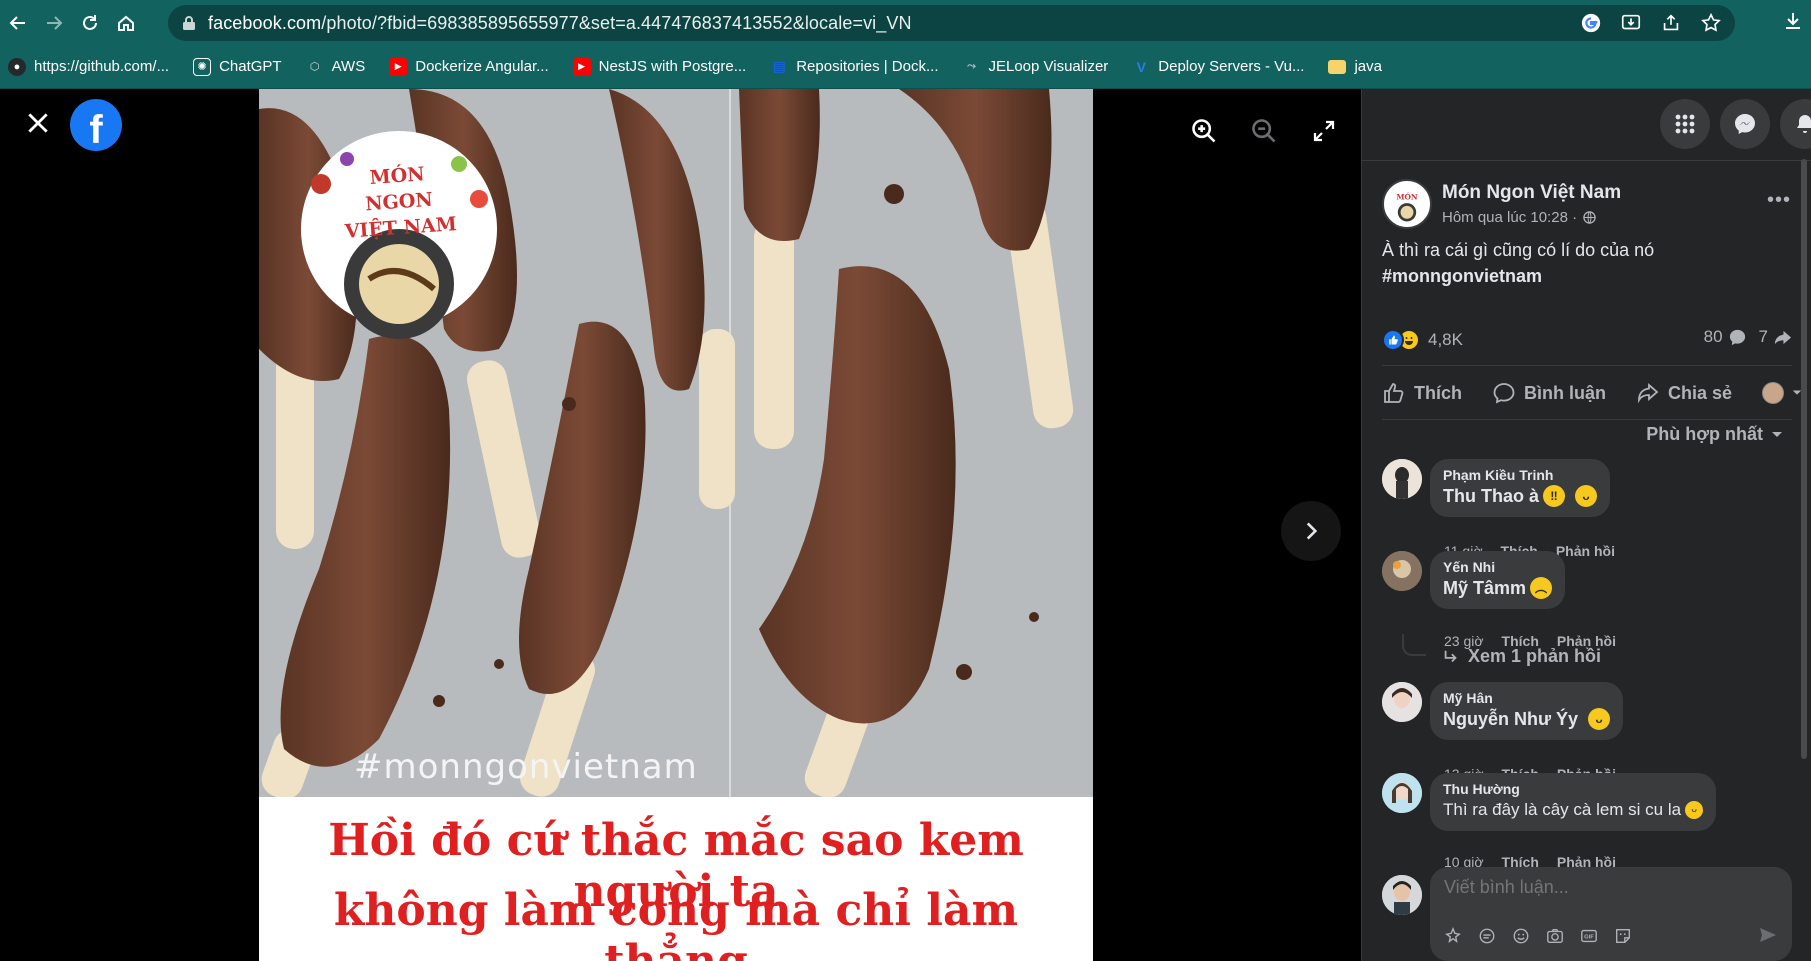 The height and width of the screenshot is (961, 1811). I want to click on like-reaction-icon, so click(1393, 340).